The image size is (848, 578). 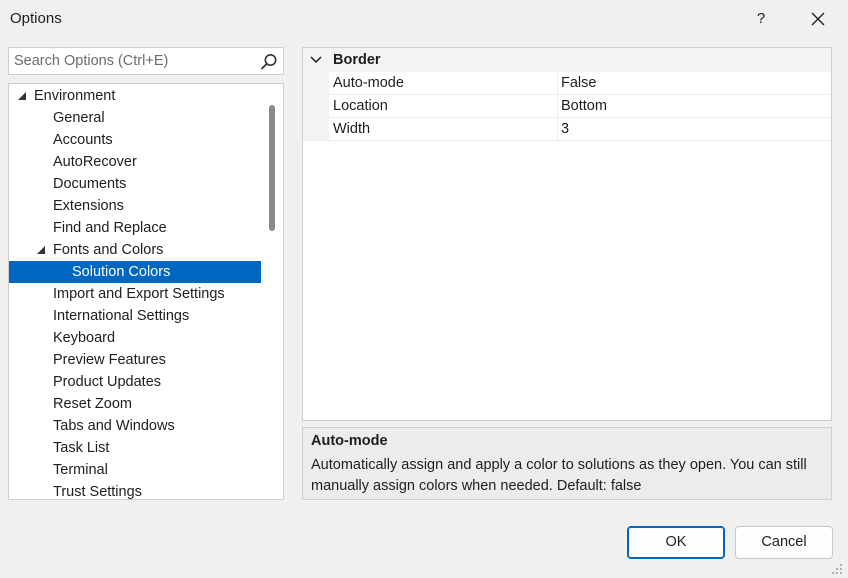 I want to click on tree-item-international-settings: International Settings, so click(x=135, y=316).